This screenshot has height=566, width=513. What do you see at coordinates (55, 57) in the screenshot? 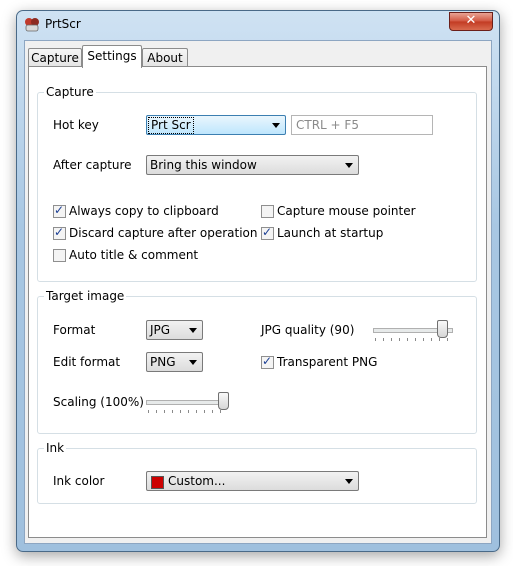
I see `tab-capture: Capture` at bounding box center [55, 57].